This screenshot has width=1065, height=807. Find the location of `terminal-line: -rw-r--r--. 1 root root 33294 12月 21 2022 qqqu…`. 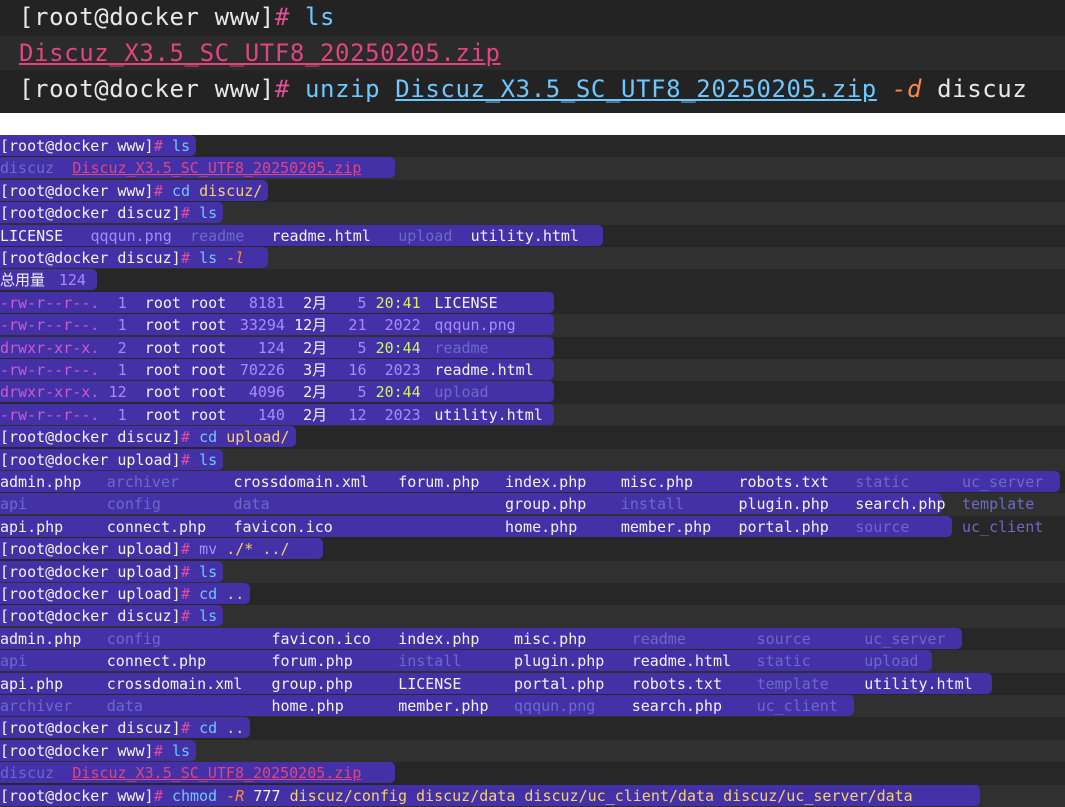

terminal-line: -rw-r--r--. 1 root root 33294 12月 21 2022 qqqu… is located at coordinates (532, 325).